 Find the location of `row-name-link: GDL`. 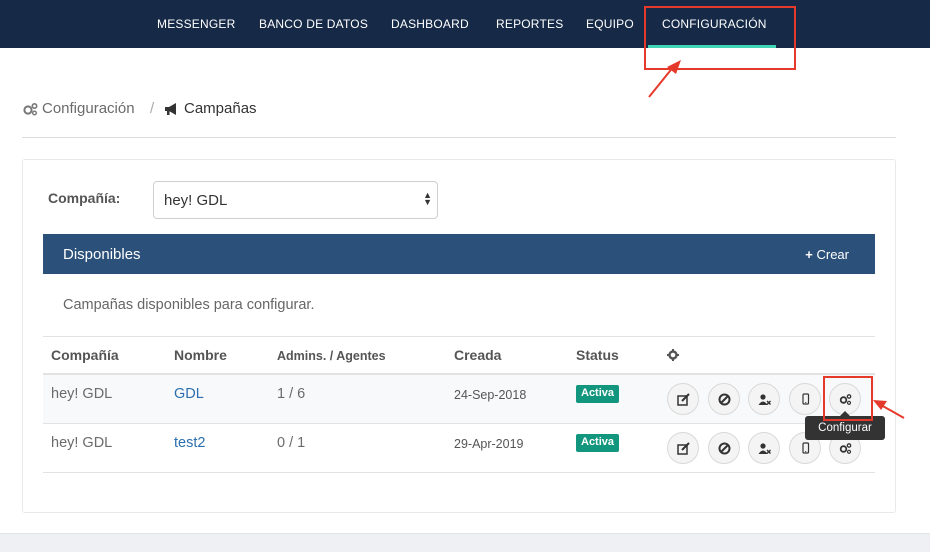

row-name-link: GDL is located at coordinates (189, 394).